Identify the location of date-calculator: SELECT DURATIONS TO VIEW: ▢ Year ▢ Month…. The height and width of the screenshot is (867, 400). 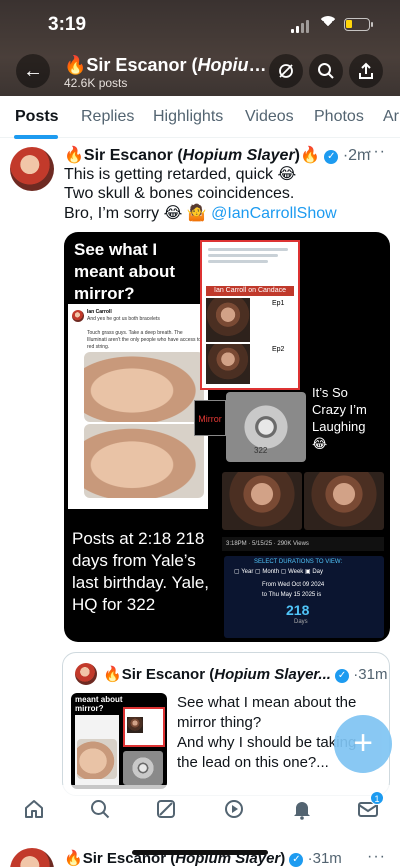
(304, 597).